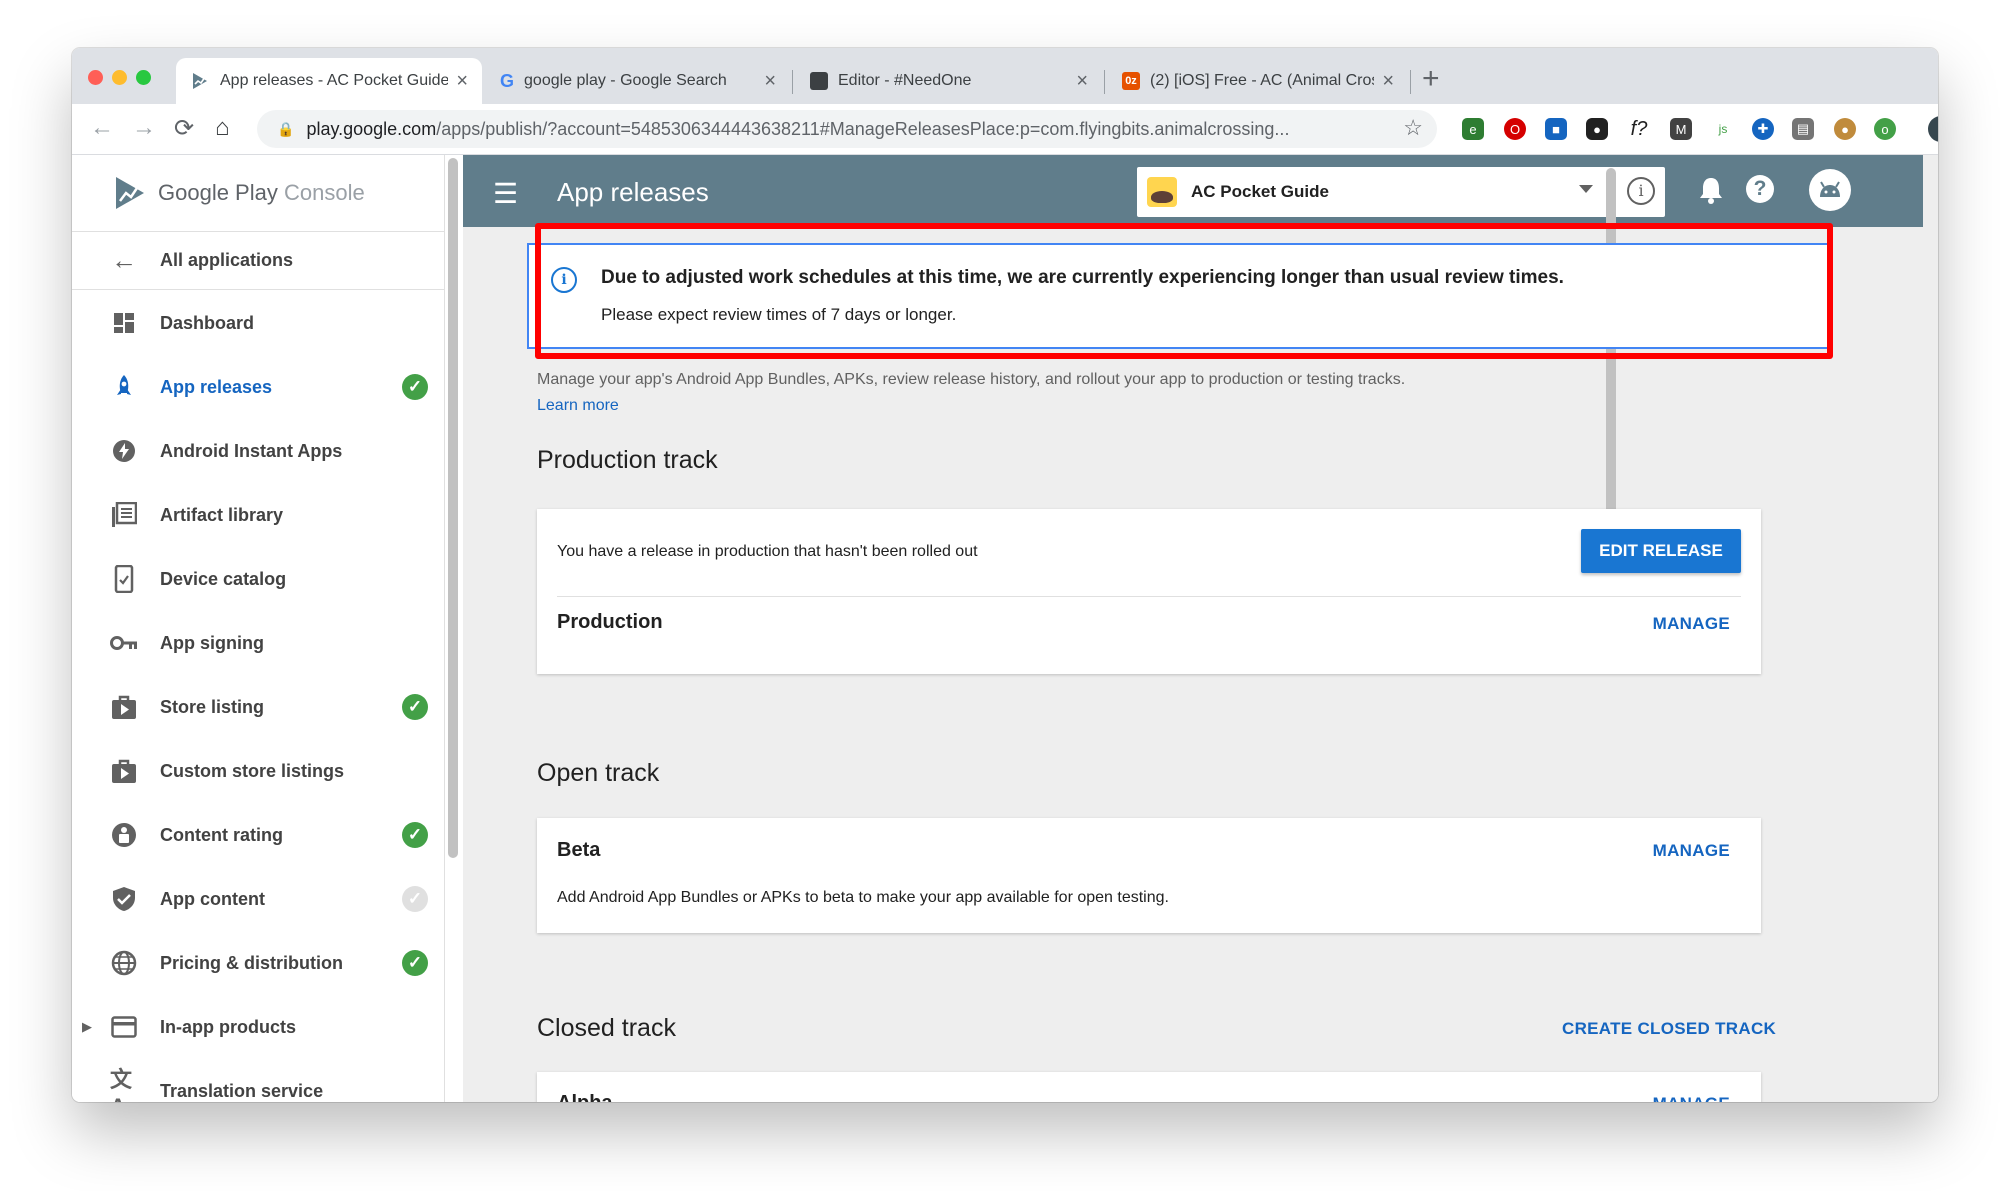 This screenshot has height=1191, width=2000. I want to click on sidebar-item-custom-store-listings: Custom store listings, so click(258, 771).